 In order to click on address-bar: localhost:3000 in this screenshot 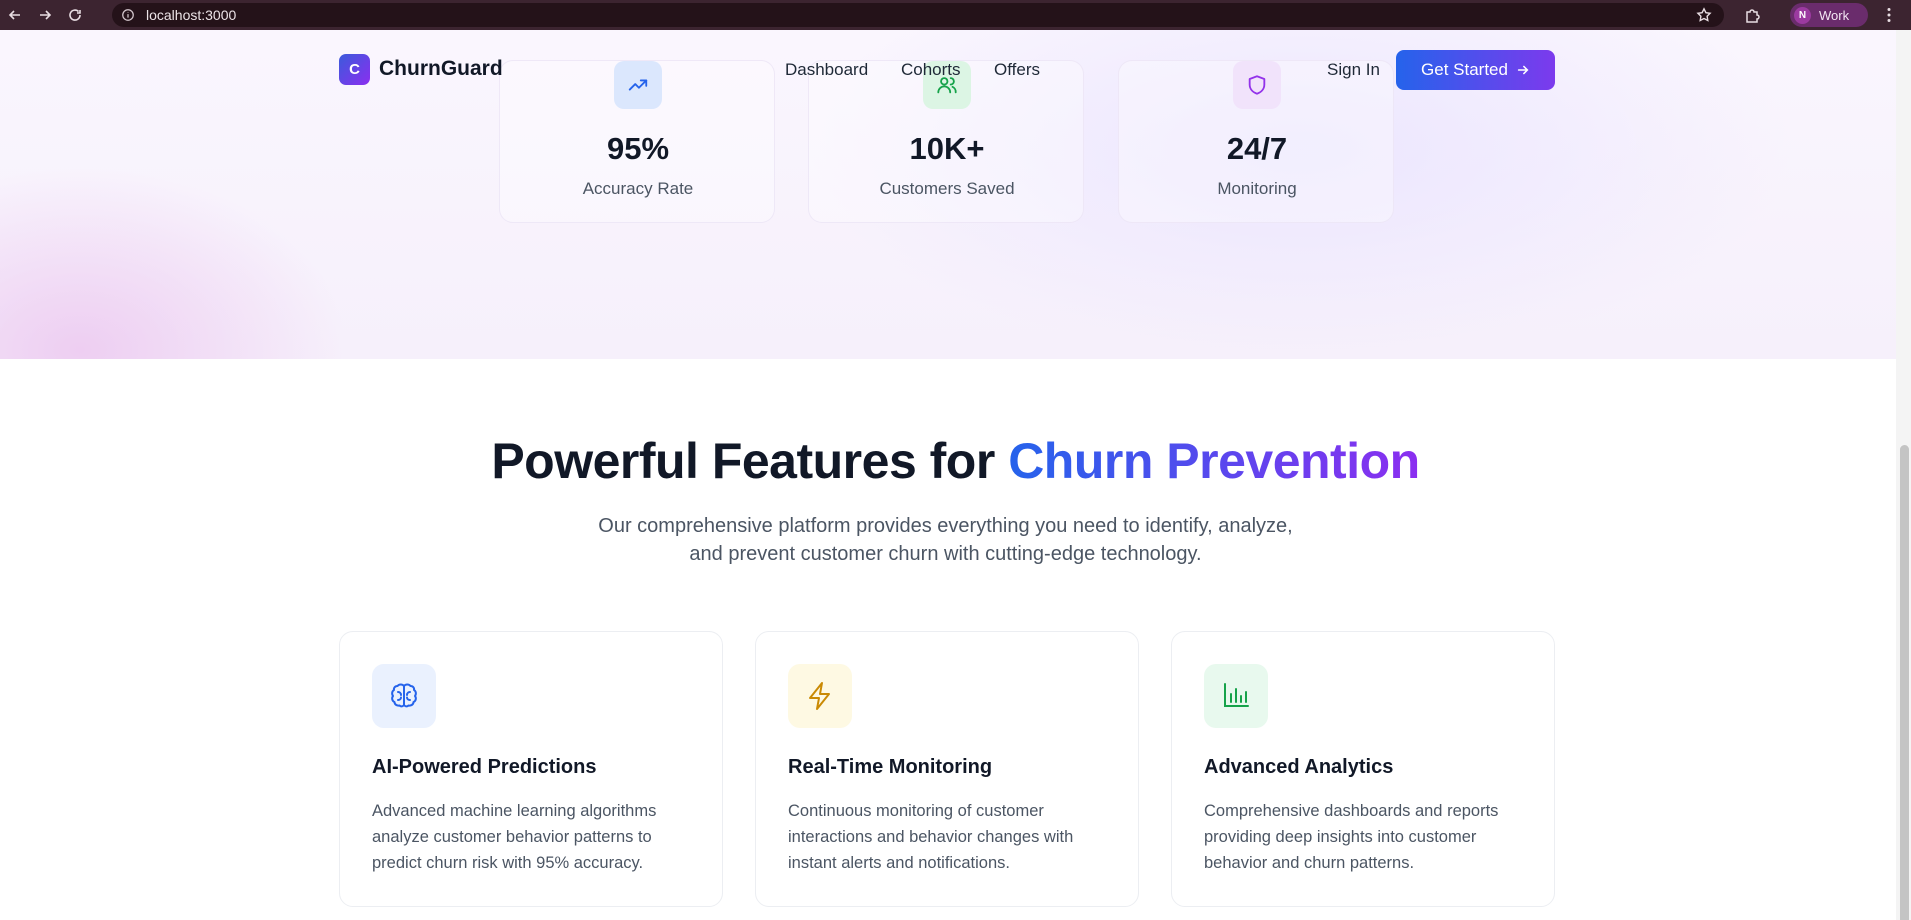, I will do `click(918, 15)`.